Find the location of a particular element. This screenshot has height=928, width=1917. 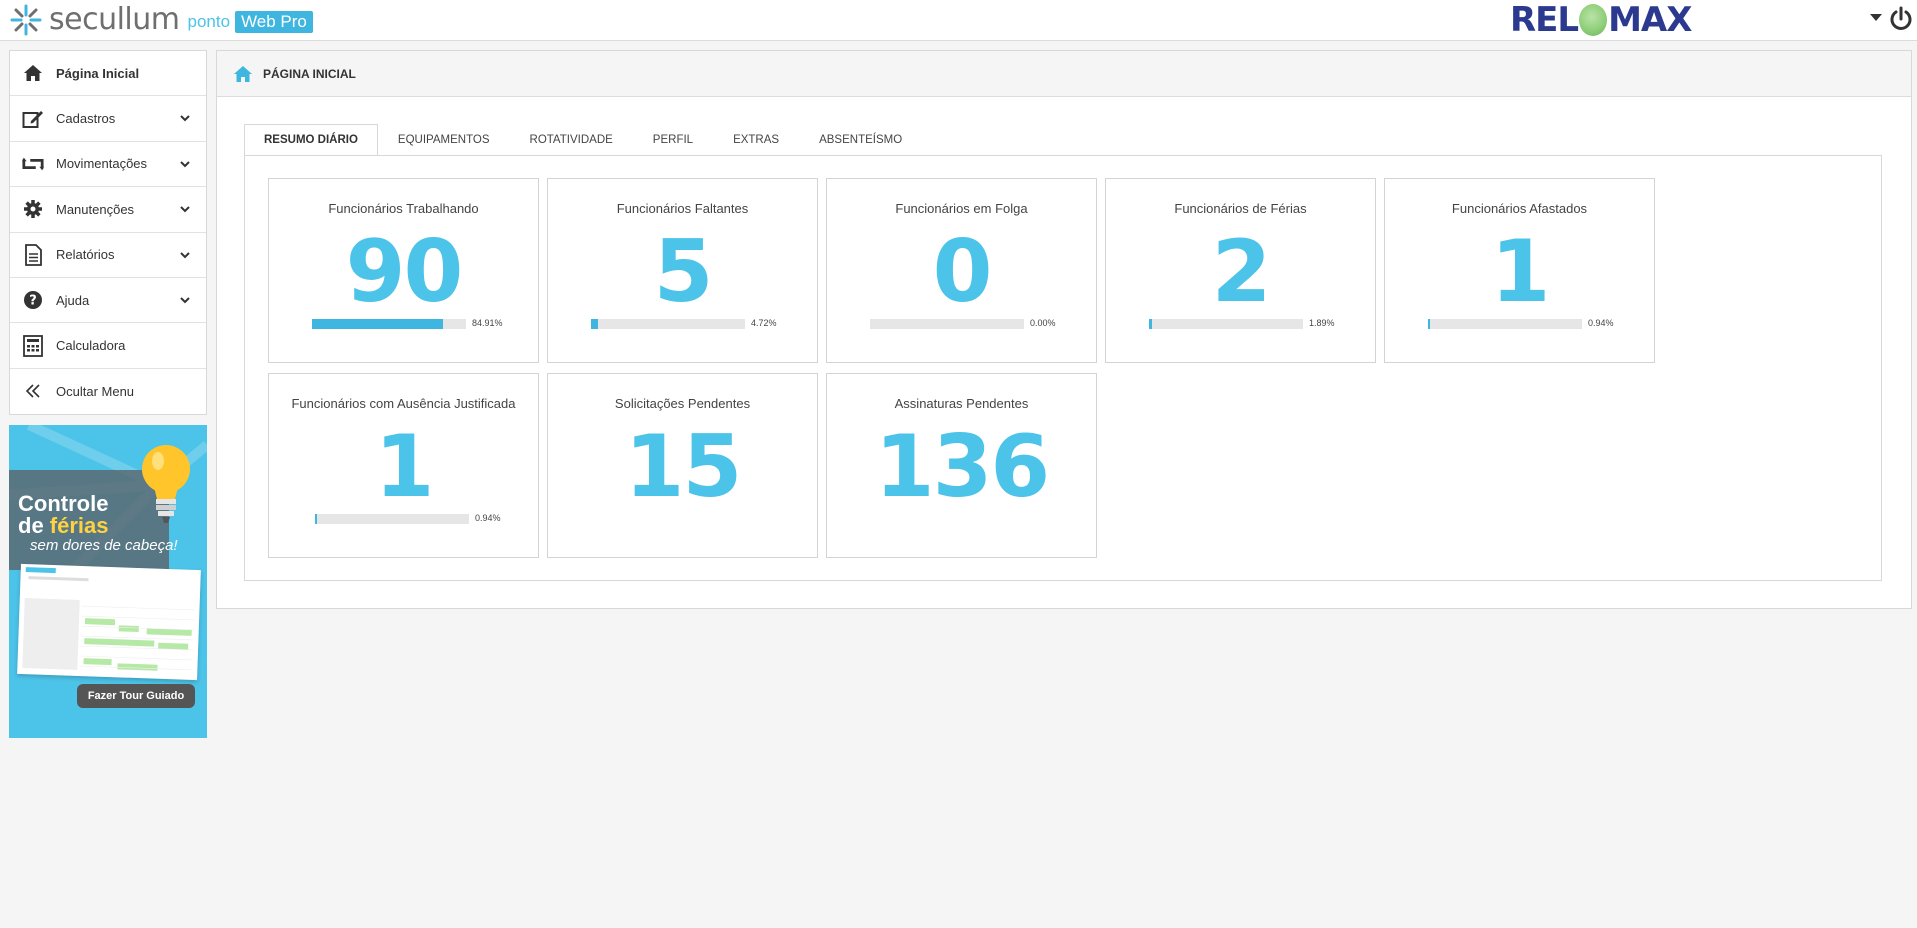

tab-absenteismo: ABSENTEÍSMO is located at coordinates (860, 140).